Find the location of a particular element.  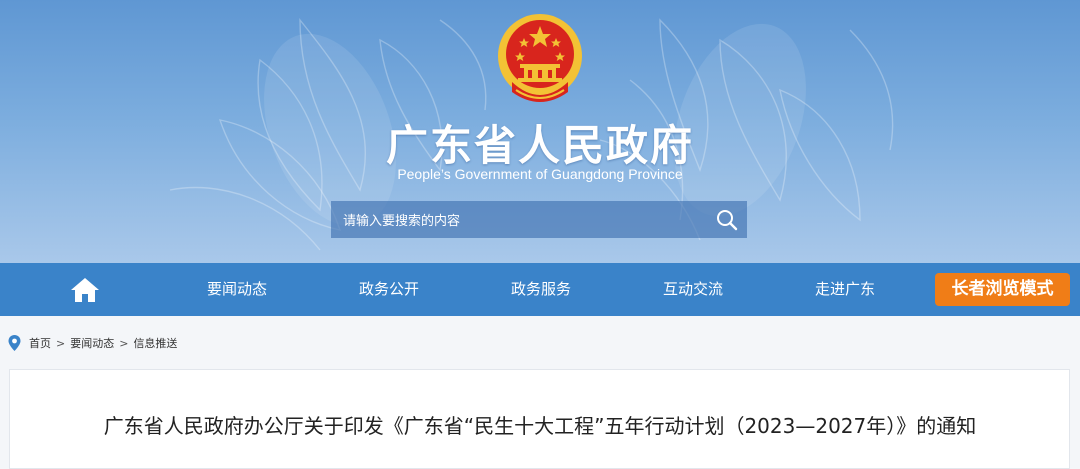

breadcrumb: 首页 > 要闻动态 > 信息推送 is located at coordinates (92, 343).